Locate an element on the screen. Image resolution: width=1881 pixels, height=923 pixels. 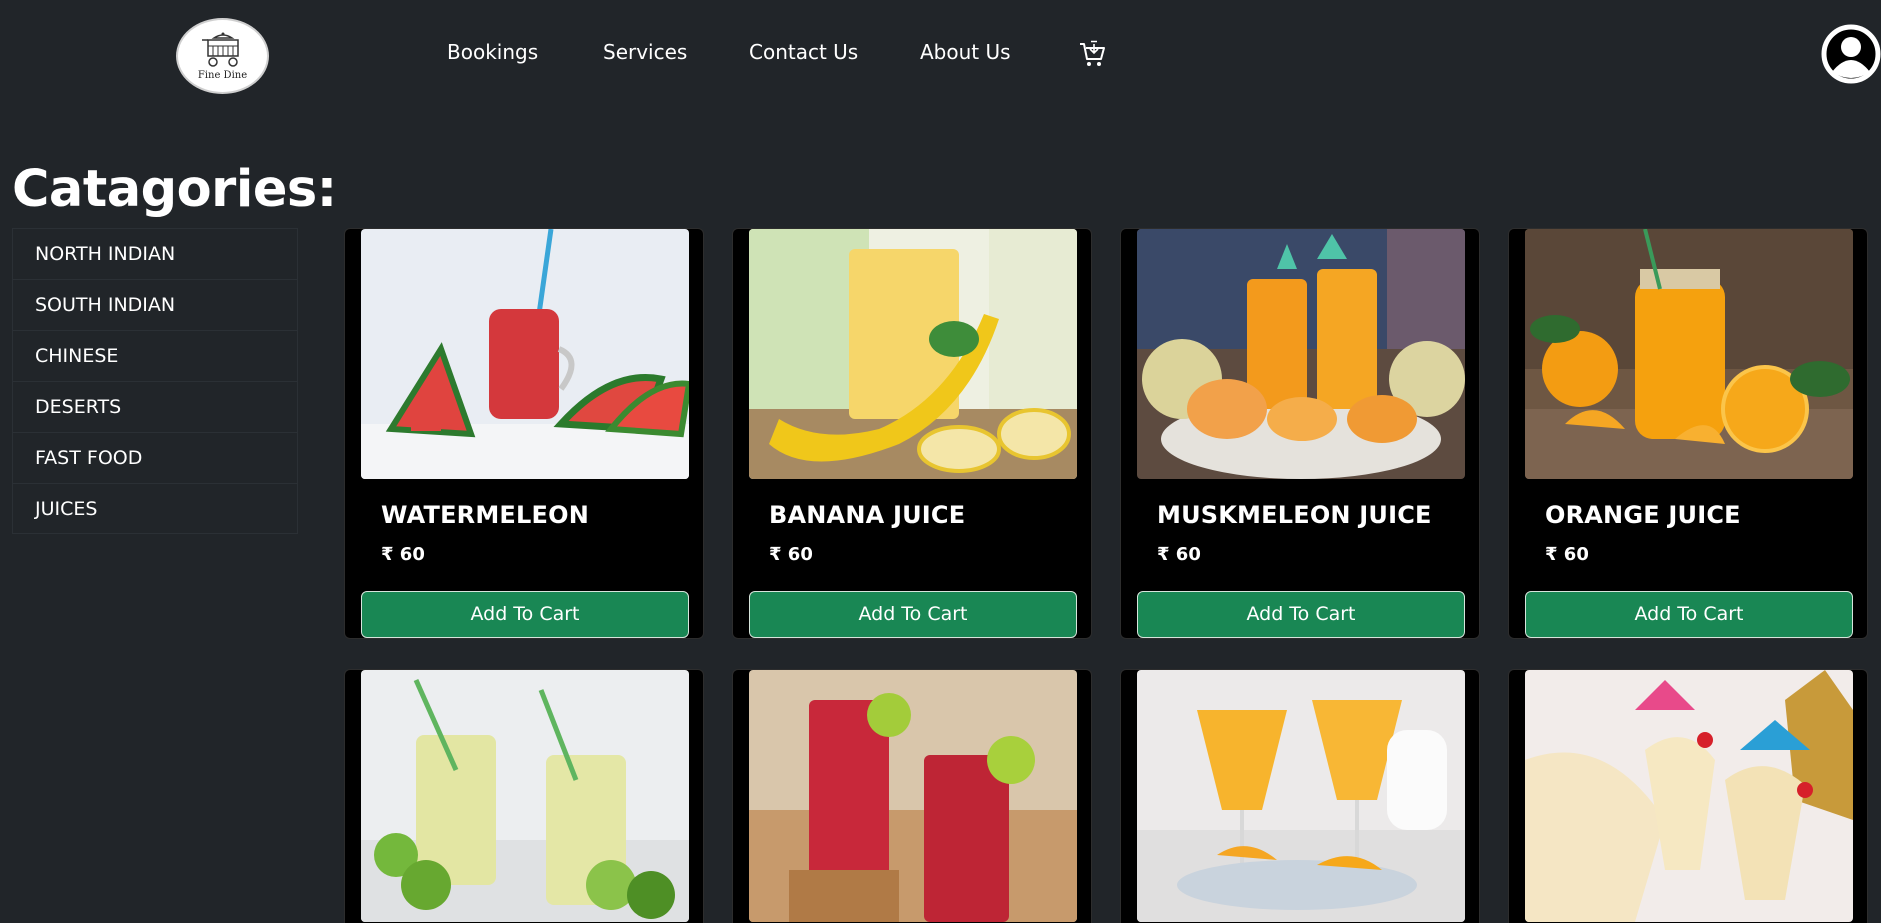
nav-bookings: Bookings is located at coordinates (492, 52).